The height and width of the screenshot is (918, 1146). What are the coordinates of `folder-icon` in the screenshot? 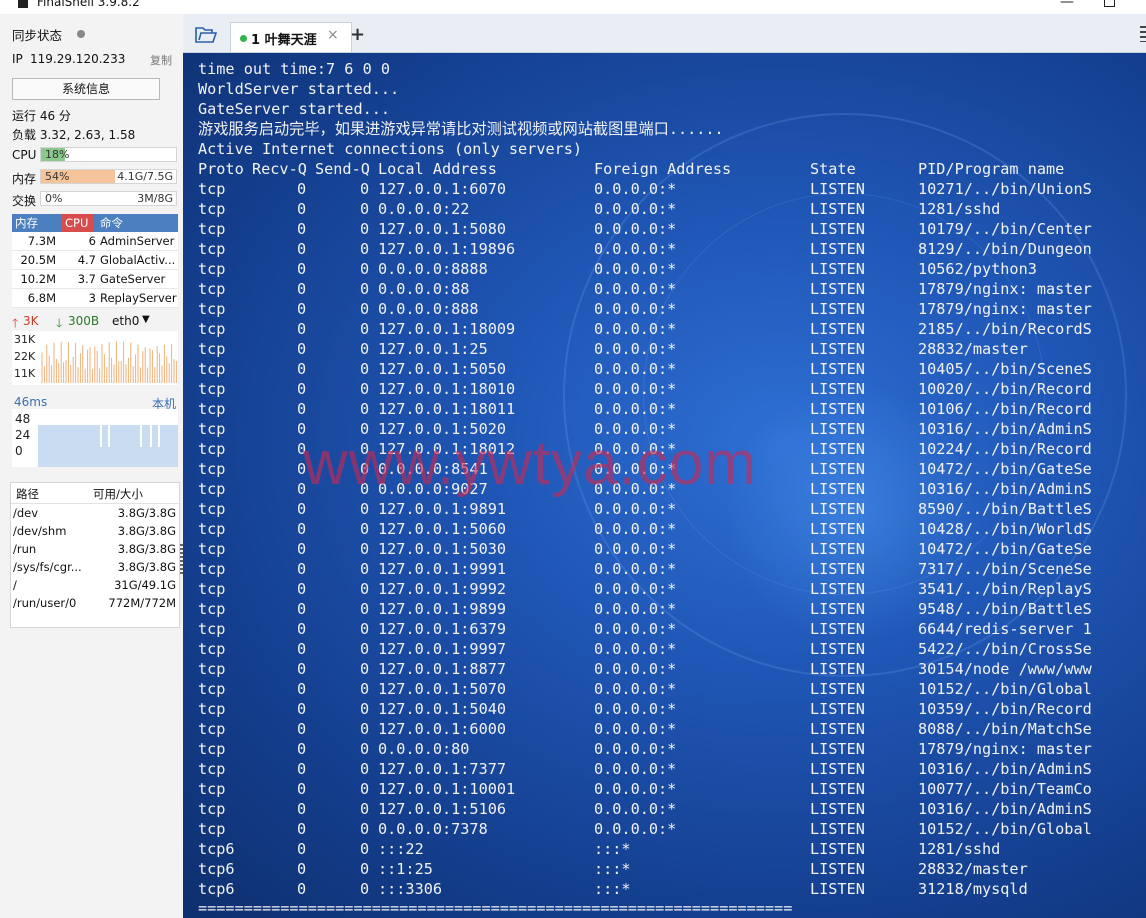 It's located at (206, 35).